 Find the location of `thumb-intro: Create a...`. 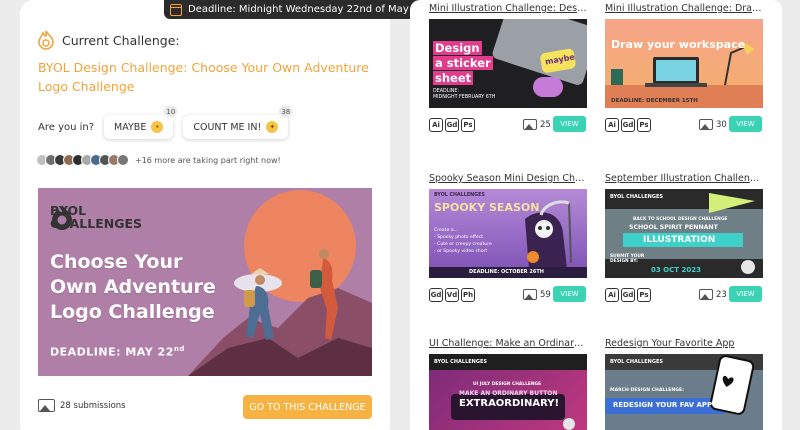

thumb-intro: Create a... is located at coordinates (446, 230).